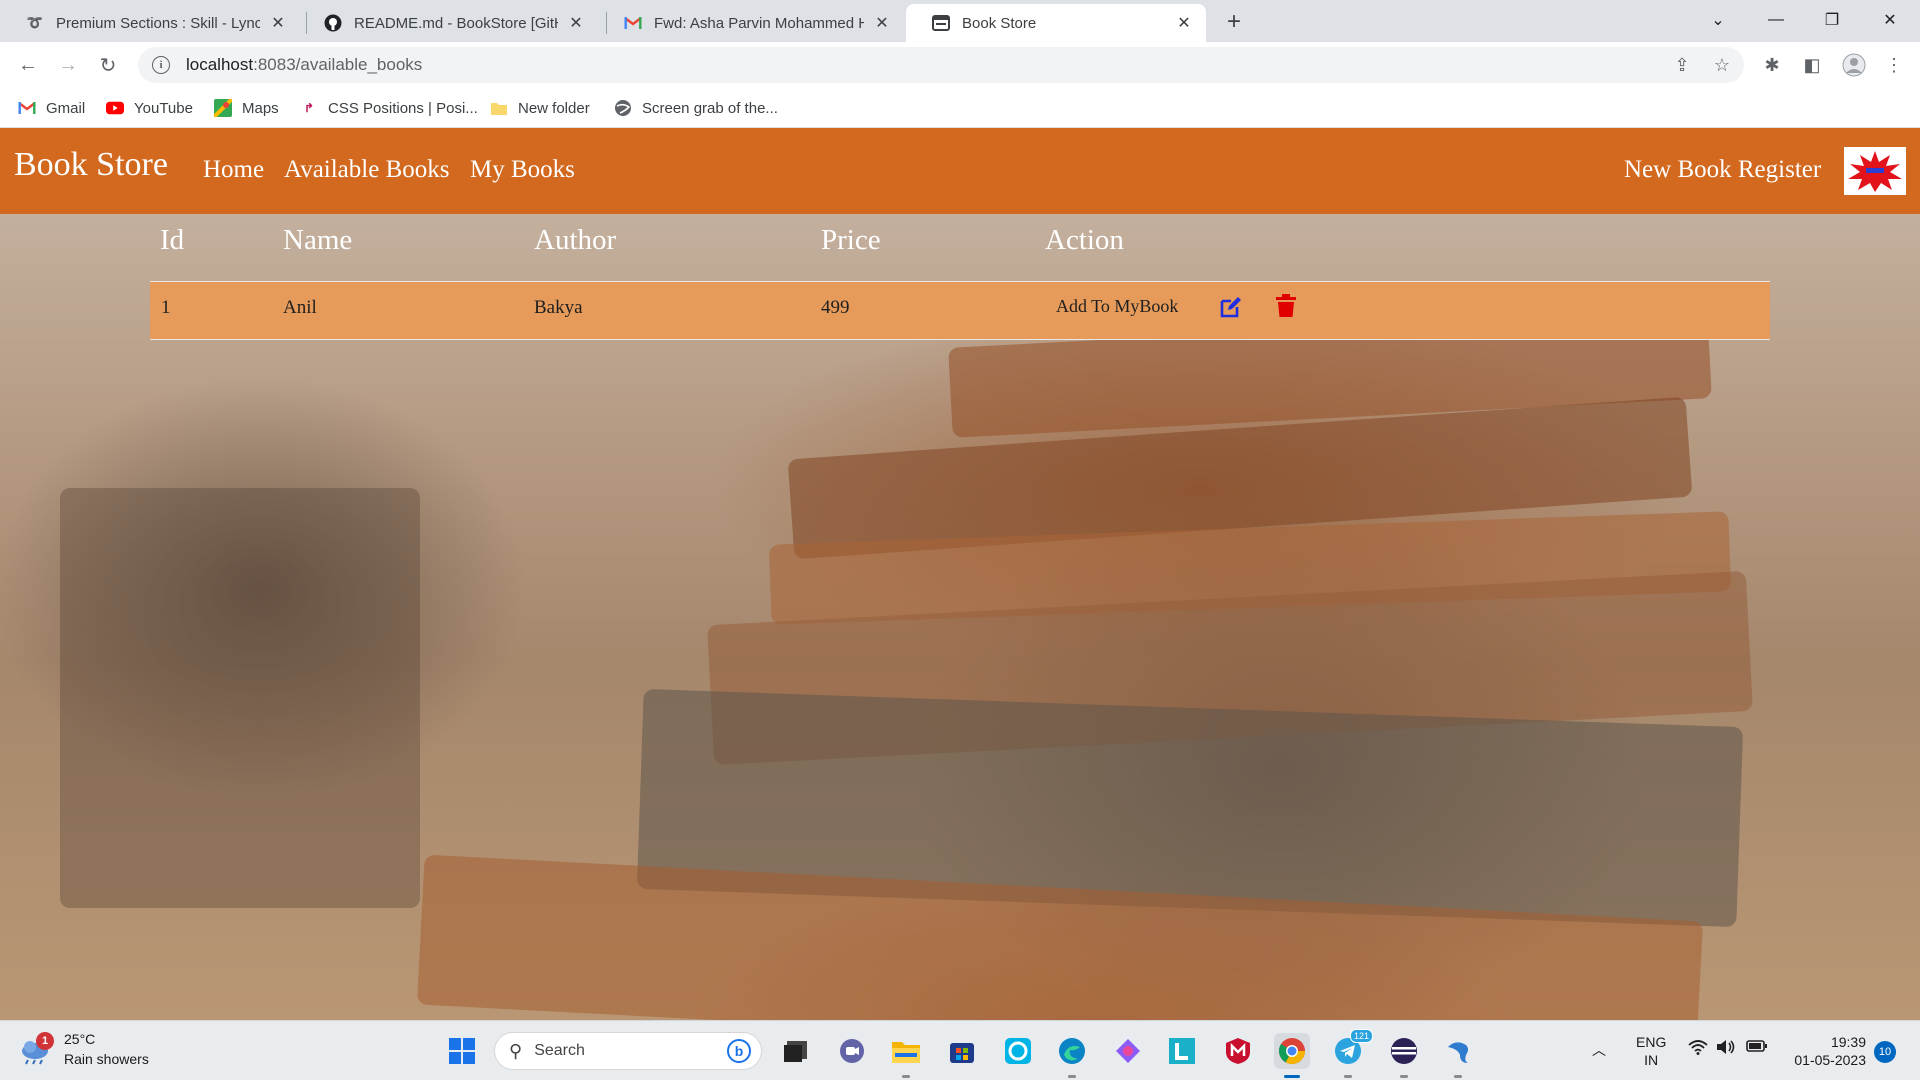 The height and width of the screenshot is (1080, 1920). What do you see at coordinates (448, 23) in the screenshot?
I see `tab-github: README.md - BookStore [GitHub ✕` at bounding box center [448, 23].